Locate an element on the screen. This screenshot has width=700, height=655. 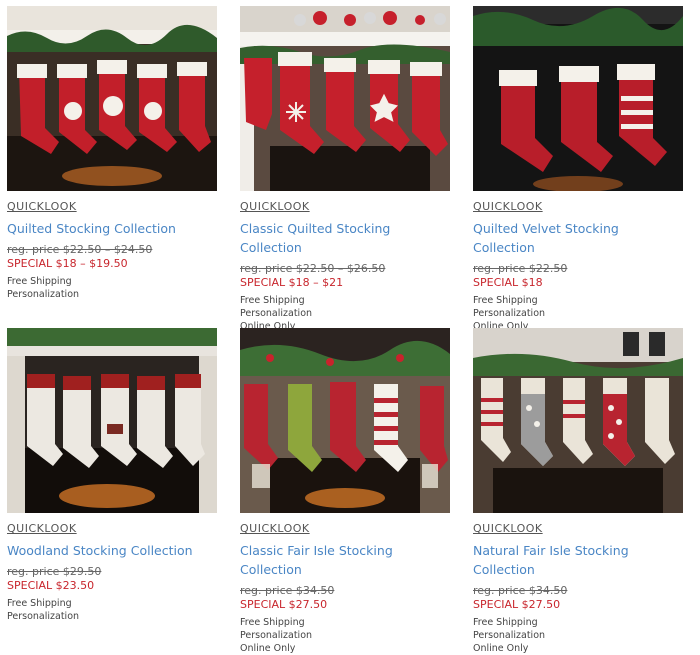
product-title-link: Woodland Stocking Collection is located at coordinates (112, 550).